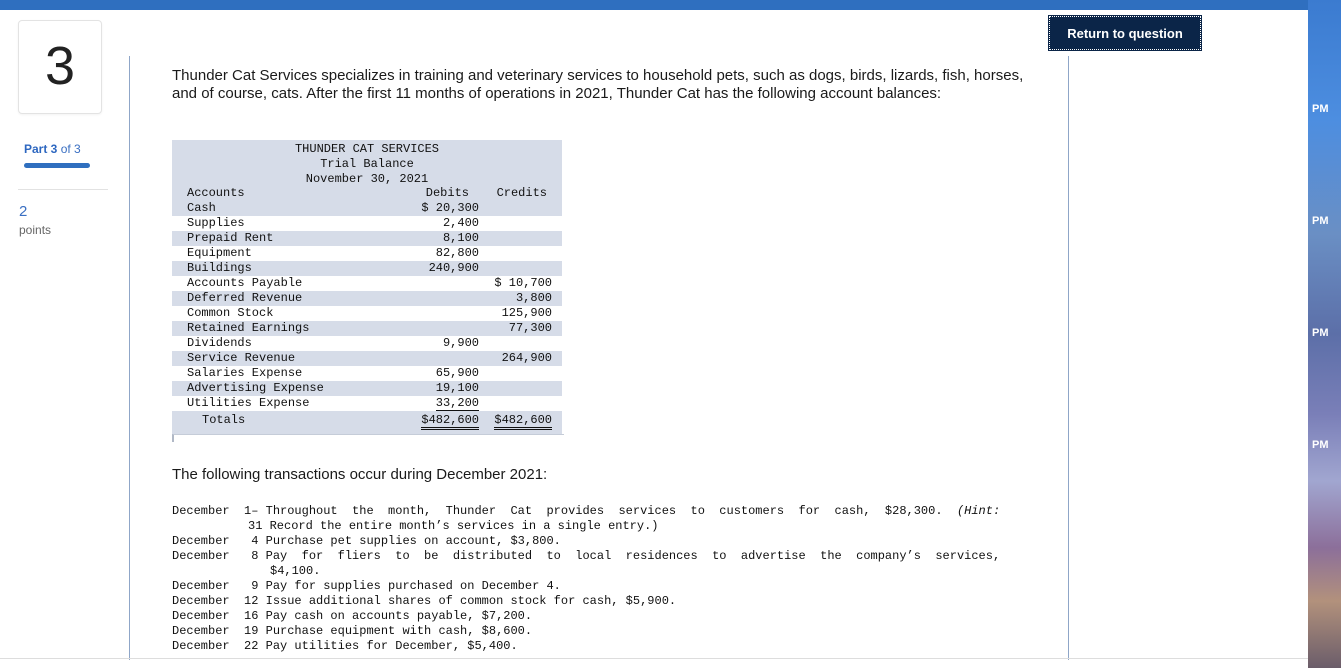  I want to click on tx-day: 31, so click(255, 526).